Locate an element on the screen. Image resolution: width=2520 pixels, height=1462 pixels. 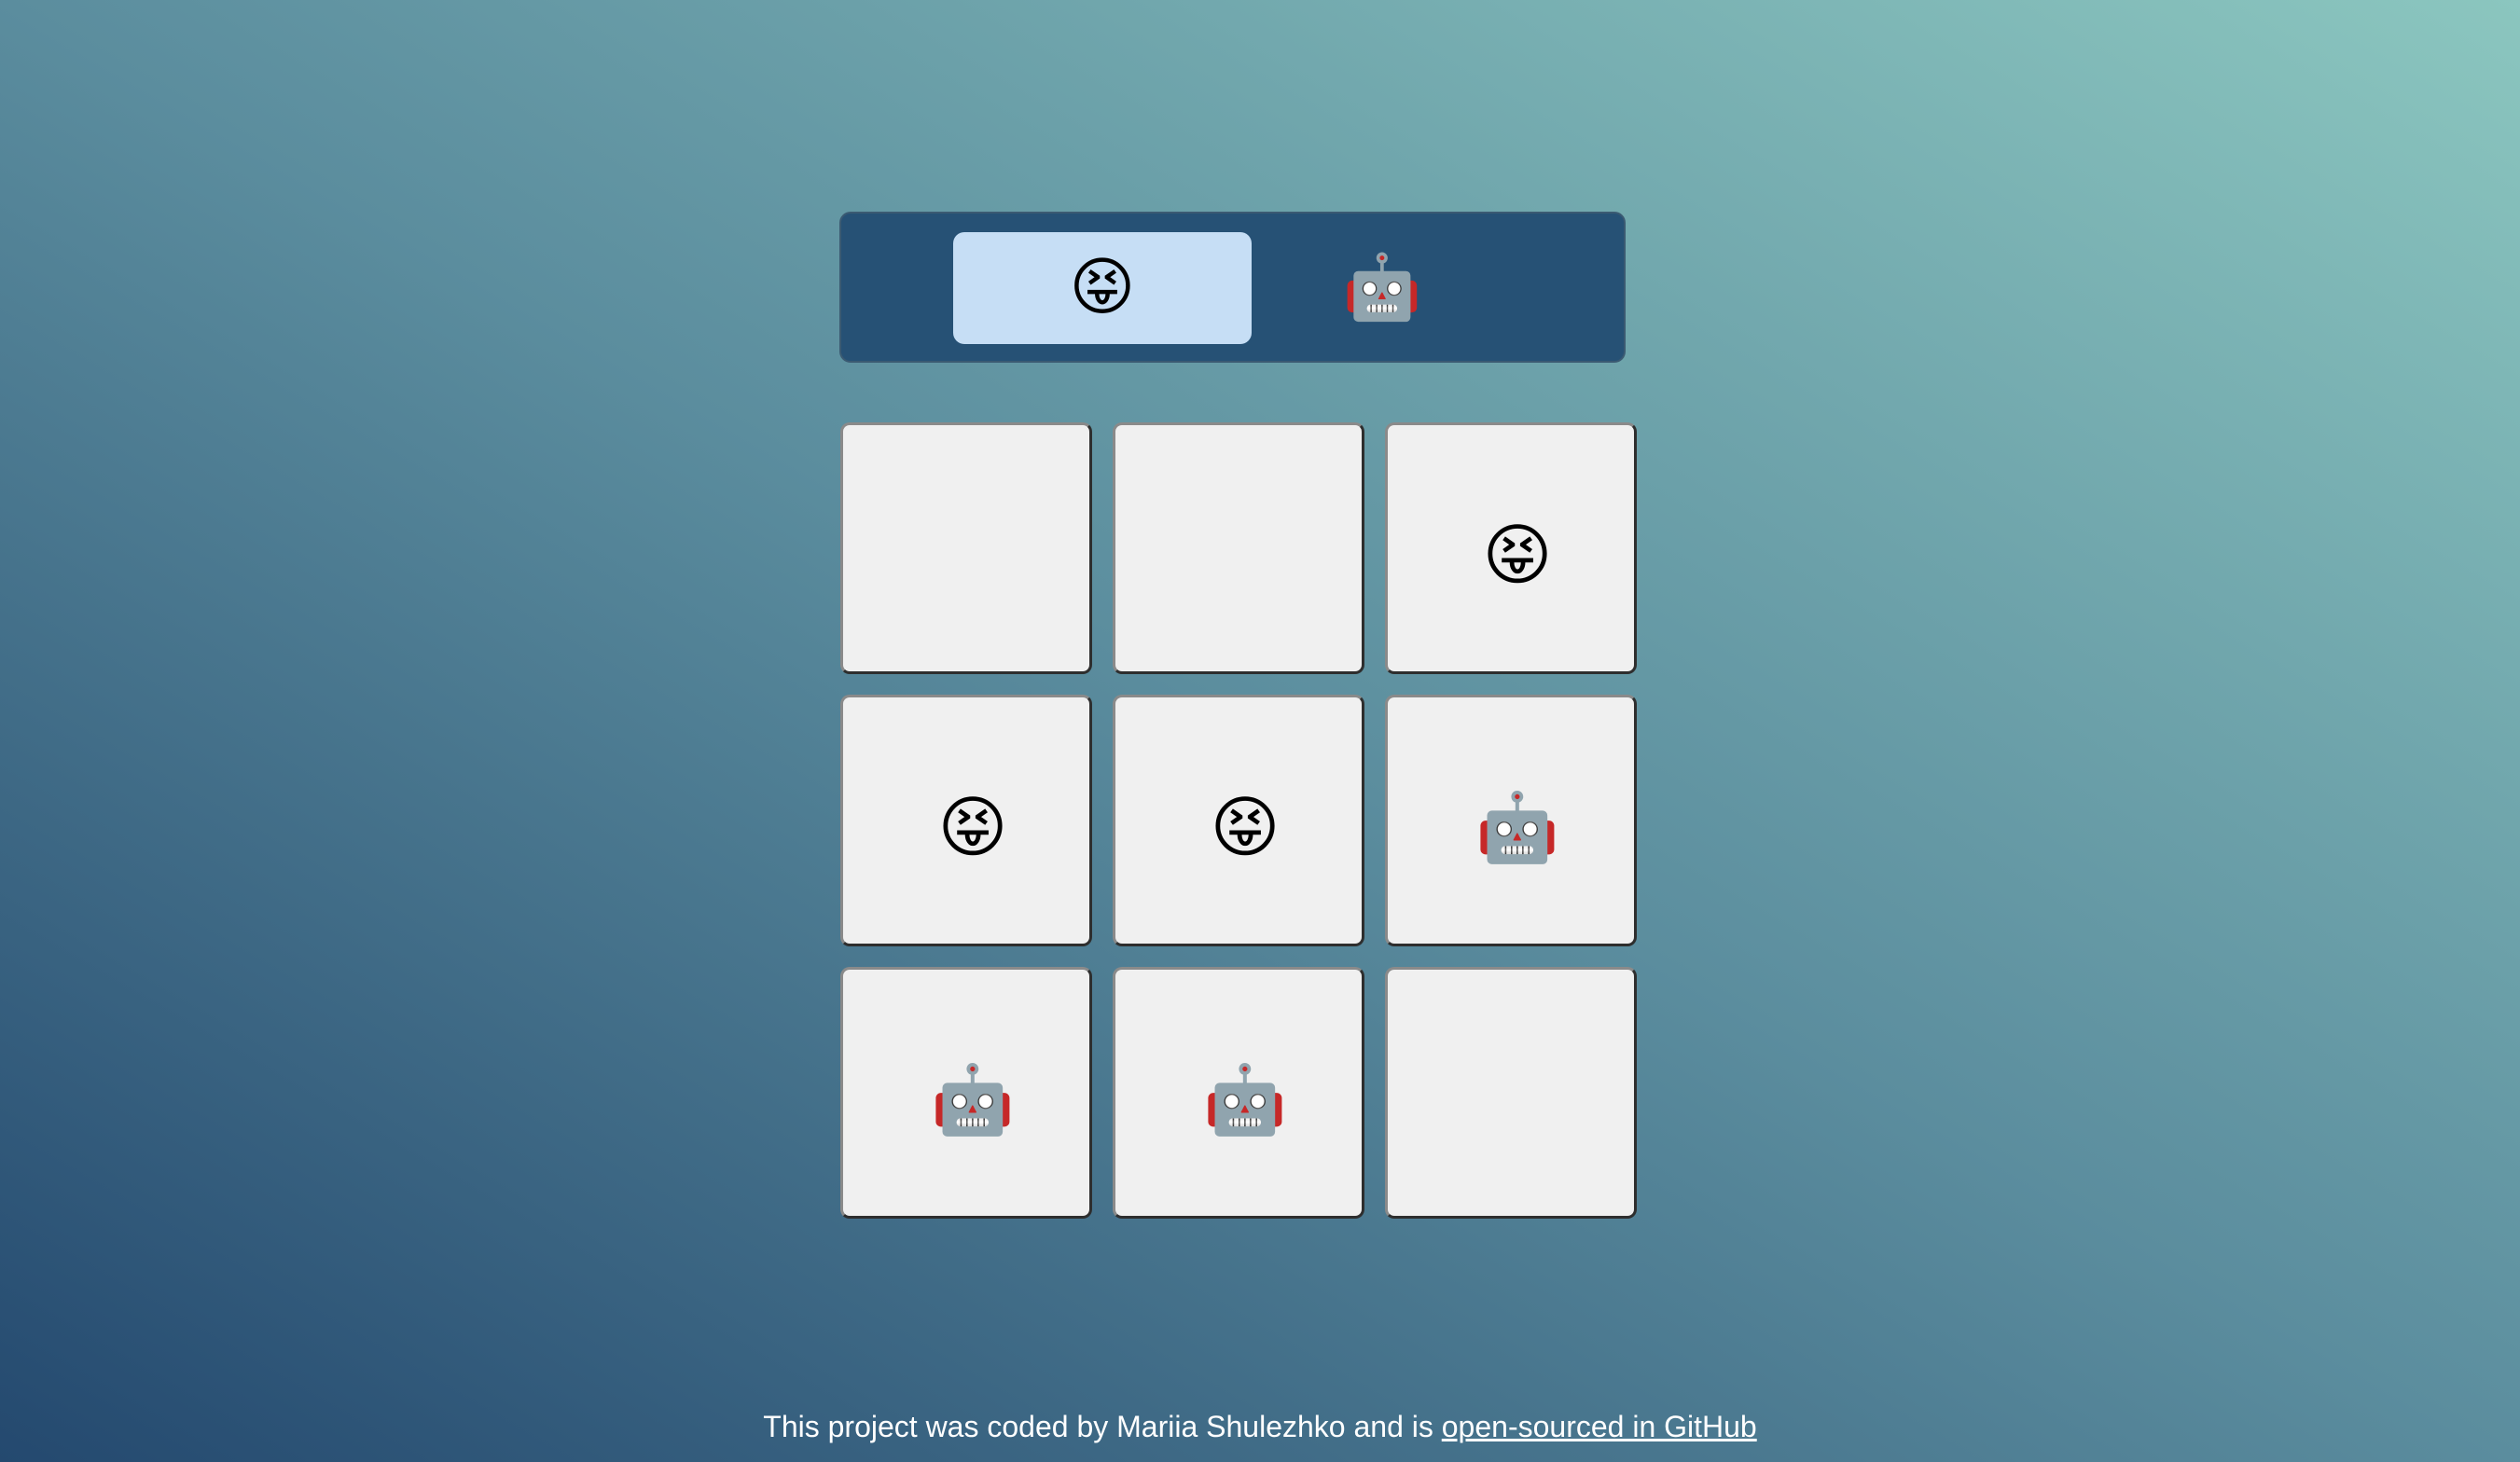
board-cell-5: 😝 is located at coordinates (1238, 820).